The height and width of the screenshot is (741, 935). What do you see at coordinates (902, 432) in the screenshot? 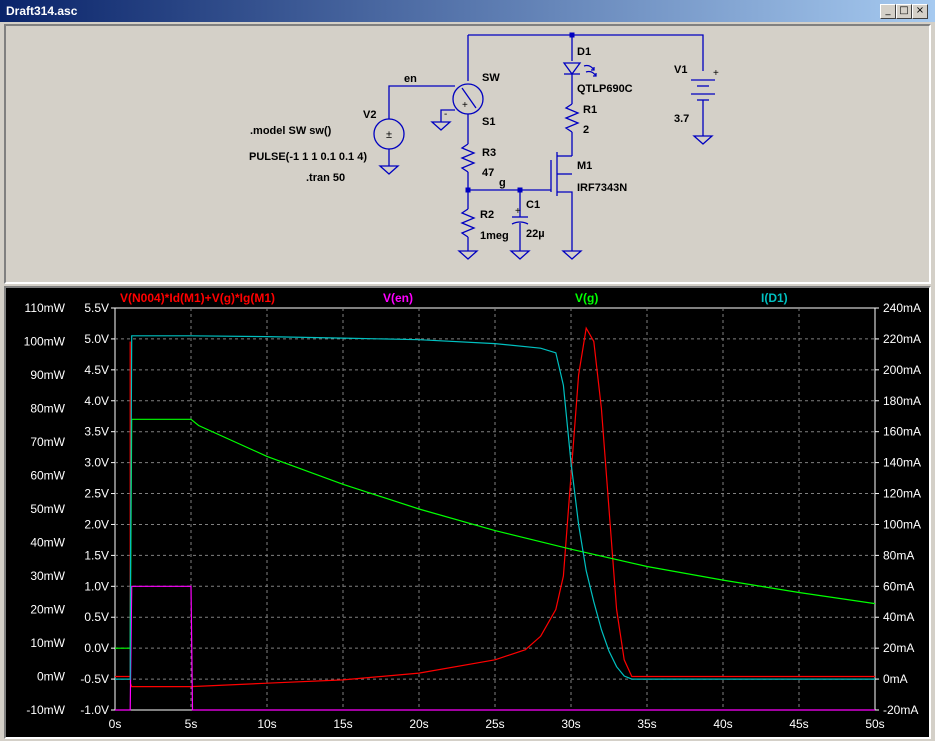
I see `y-current-tick-label: 160mA` at bounding box center [902, 432].